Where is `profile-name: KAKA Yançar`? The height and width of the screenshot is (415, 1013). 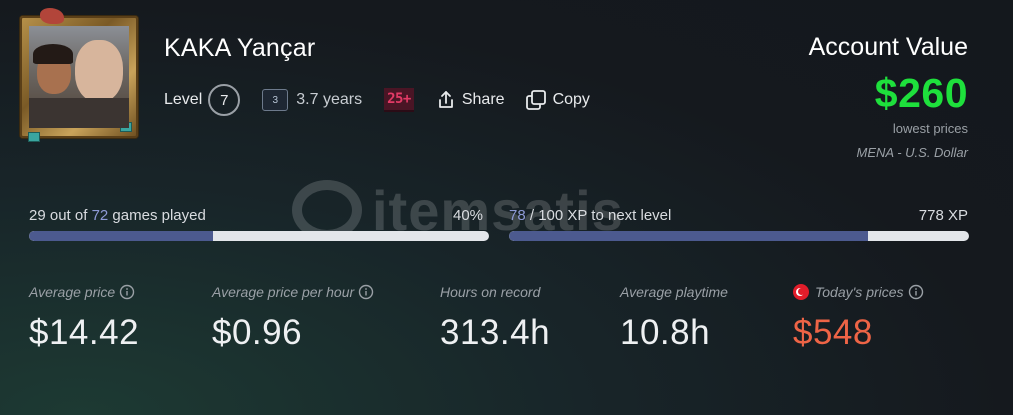 profile-name: KAKA Yançar is located at coordinates (240, 48).